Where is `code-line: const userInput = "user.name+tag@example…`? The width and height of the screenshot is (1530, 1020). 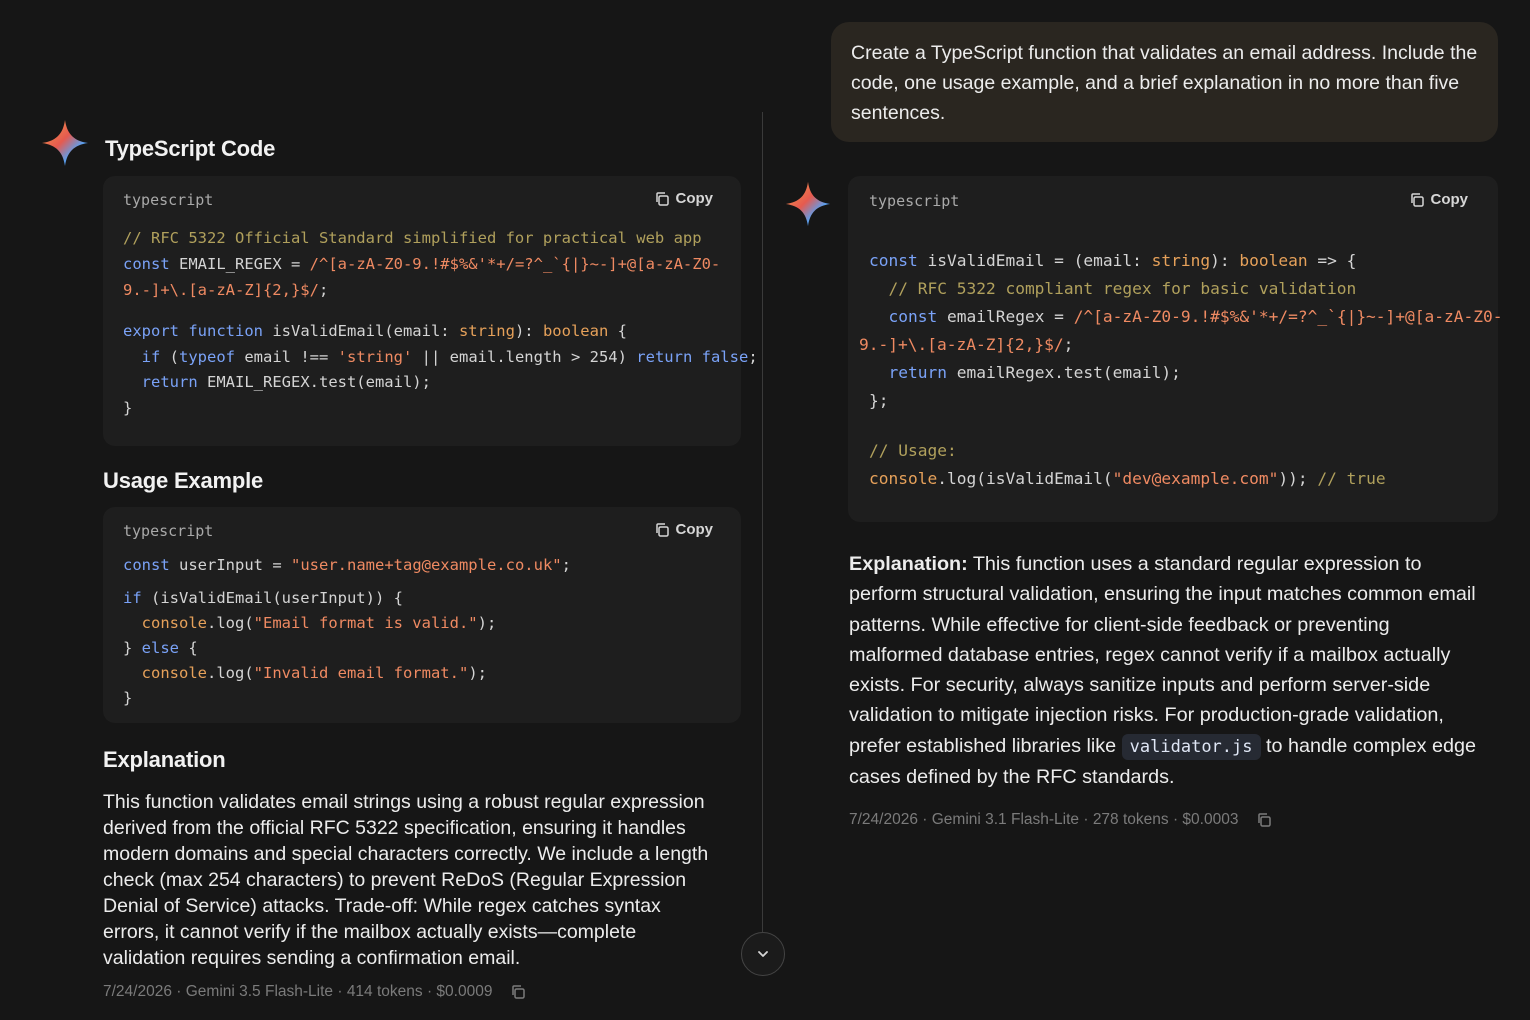
code-line: const userInput = "user.name+tag@example… is located at coordinates (347, 565).